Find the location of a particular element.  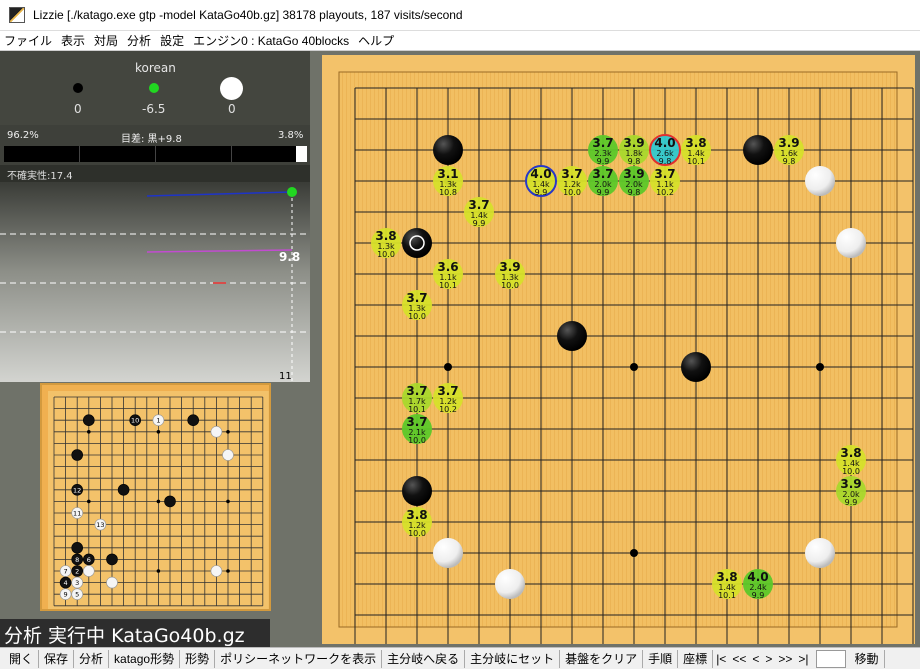

mini-move-number: 9 is located at coordinates (66, 595).